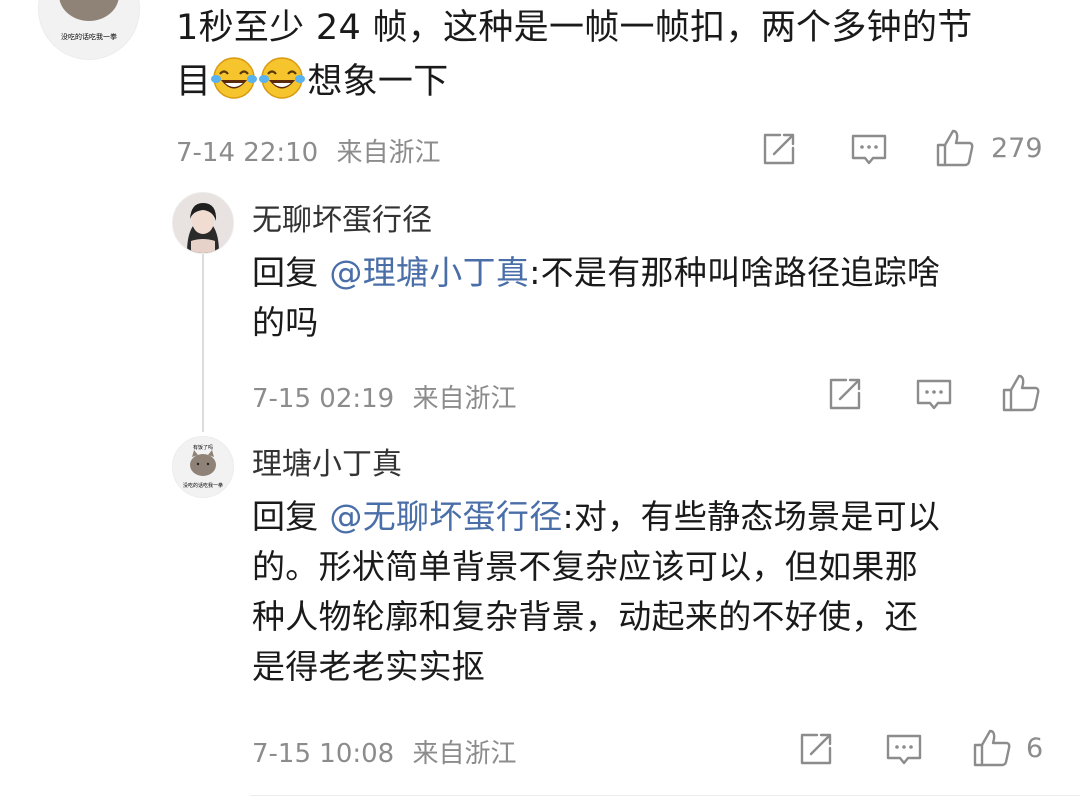 Image resolution: width=1080 pixels, height=804 pixels. What do you see at coordinates (445, 516) in the screenshot?
I see `mention-link: @无聊坏蛋行径` at bounding box center [445, 516].